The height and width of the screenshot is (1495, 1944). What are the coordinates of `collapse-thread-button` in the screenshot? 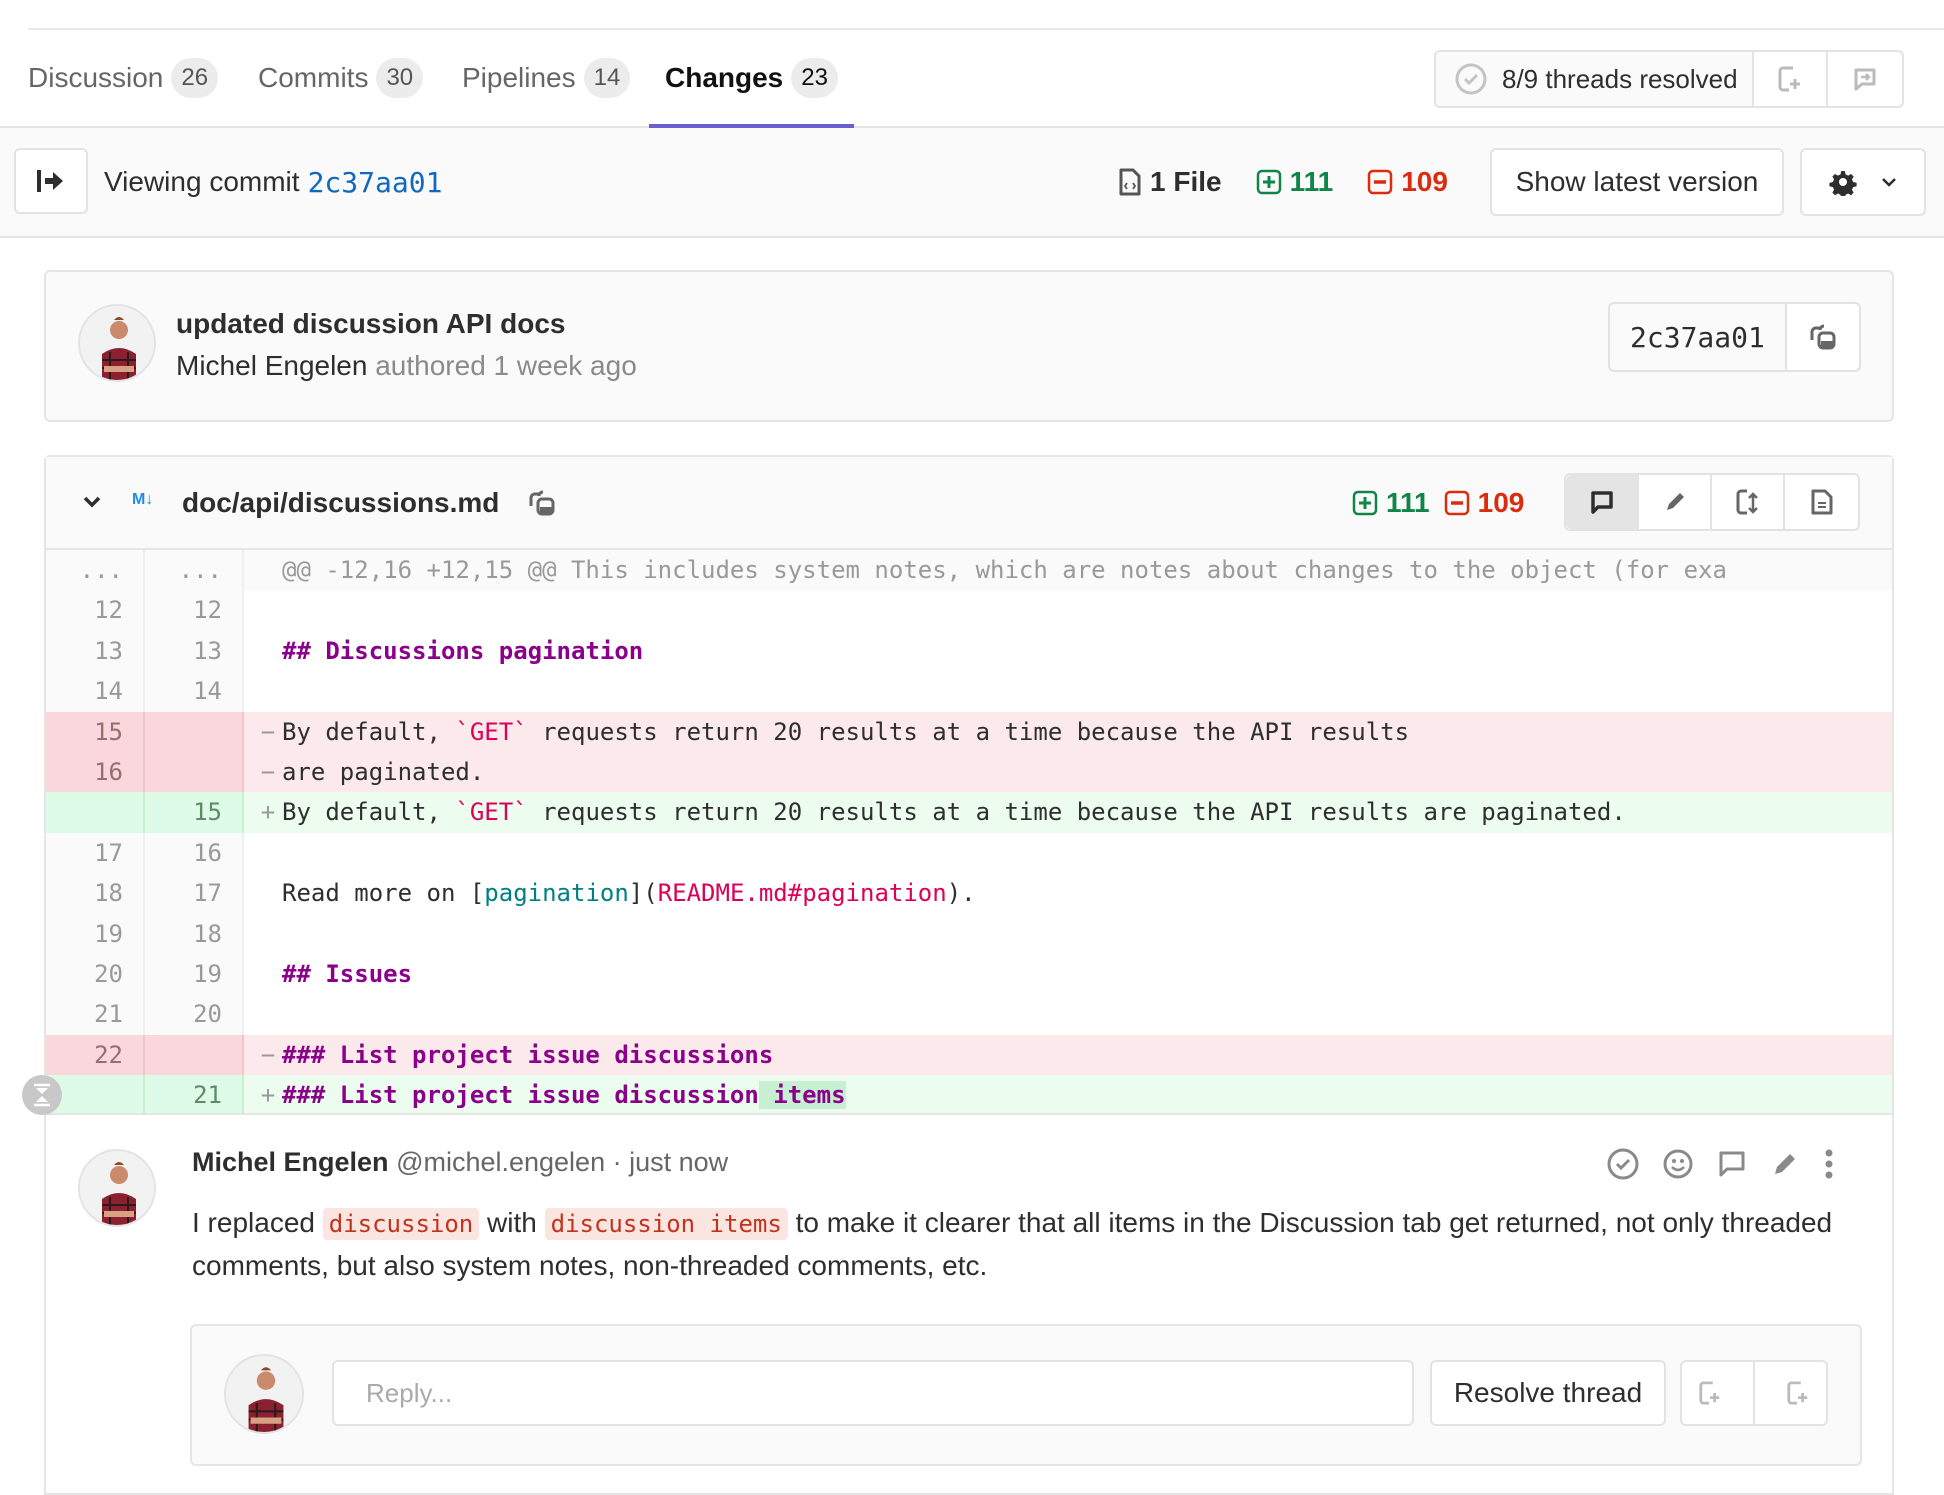 It's located at (42, 1095).